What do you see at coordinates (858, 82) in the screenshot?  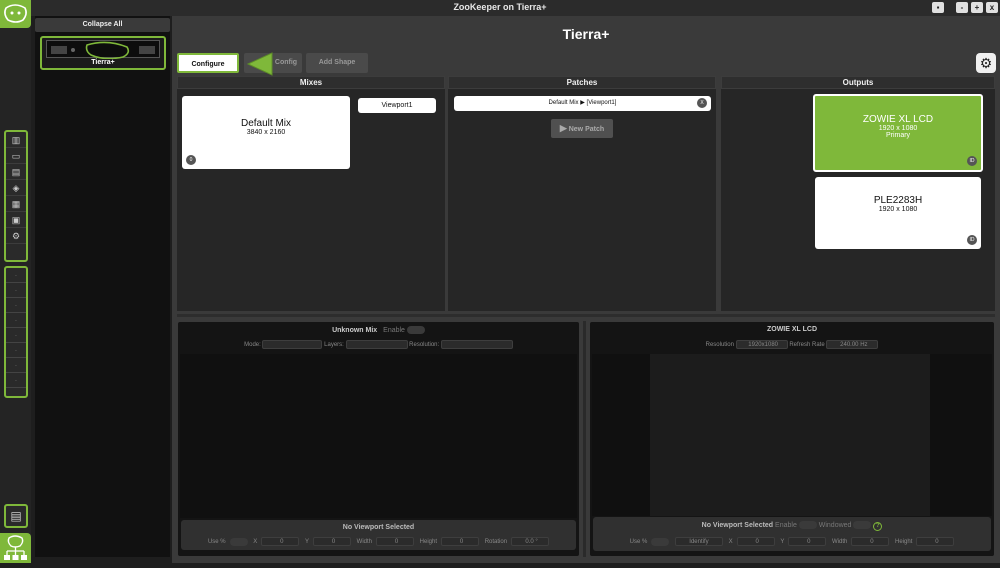 I see `outputs-header: Outputs` at bounding box center [858, 82].